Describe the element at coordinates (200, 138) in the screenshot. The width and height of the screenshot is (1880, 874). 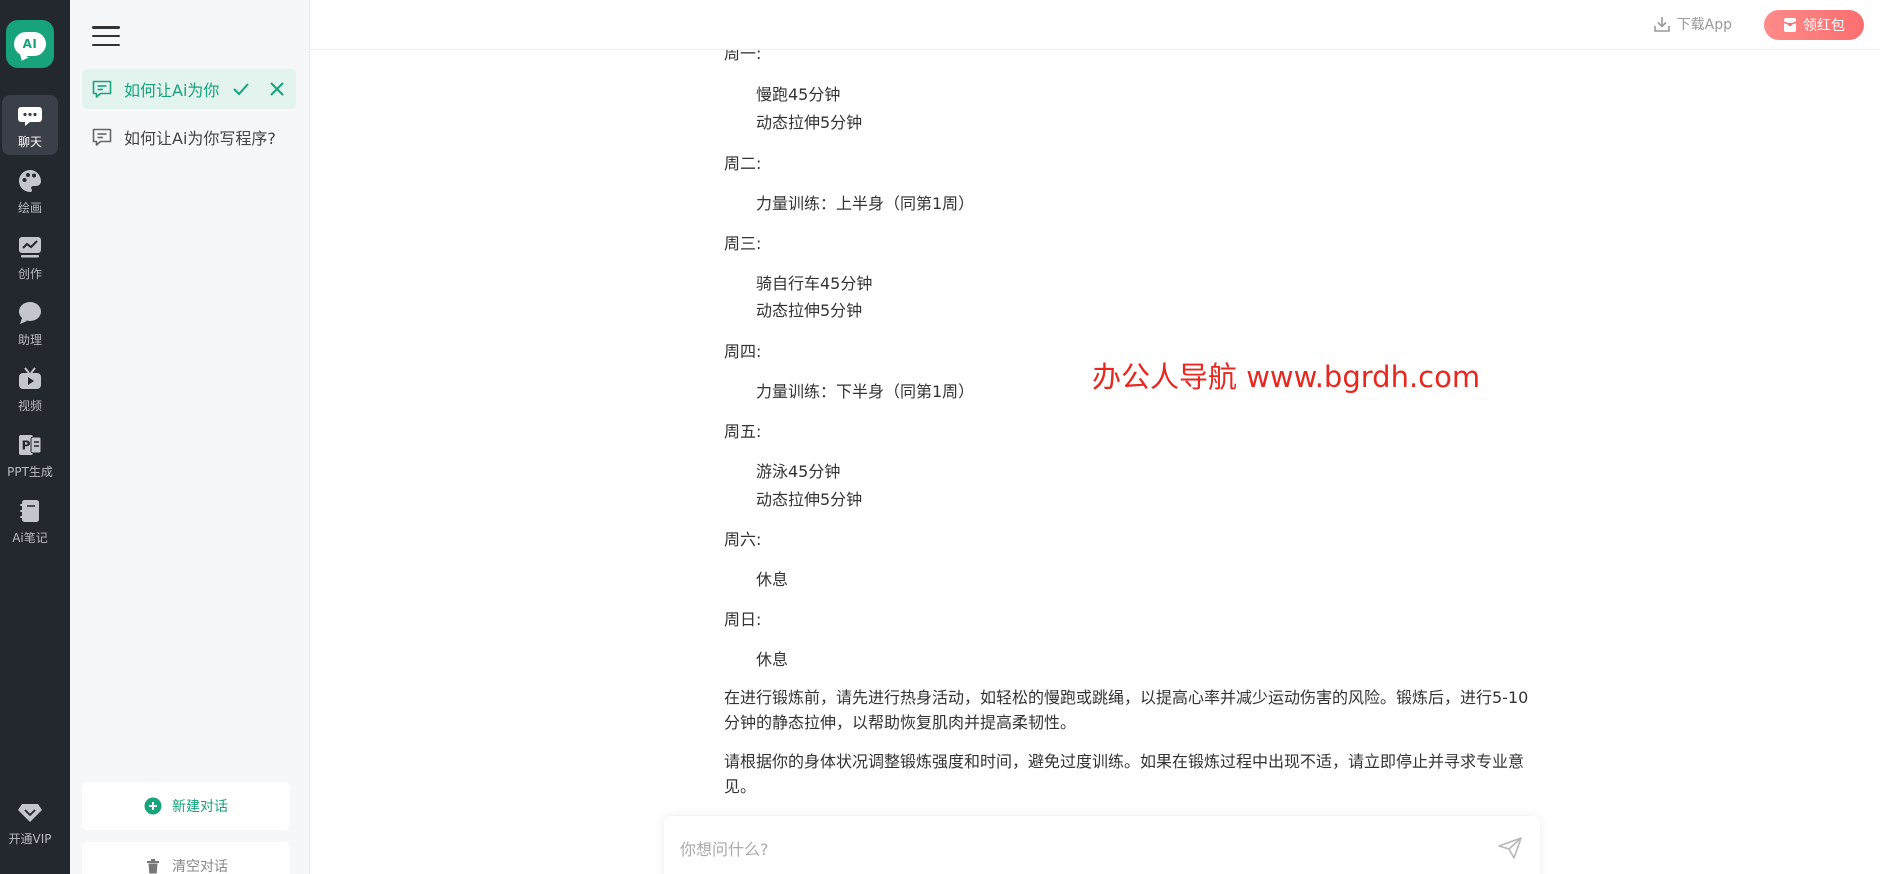
I see `conversation-title: 如何让Ai为你写程序?` at that location.